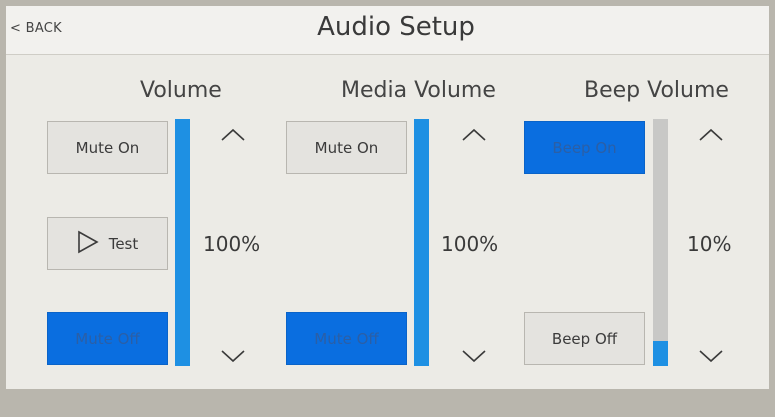  I want to click on beep-level-fill, so click(660, 353).